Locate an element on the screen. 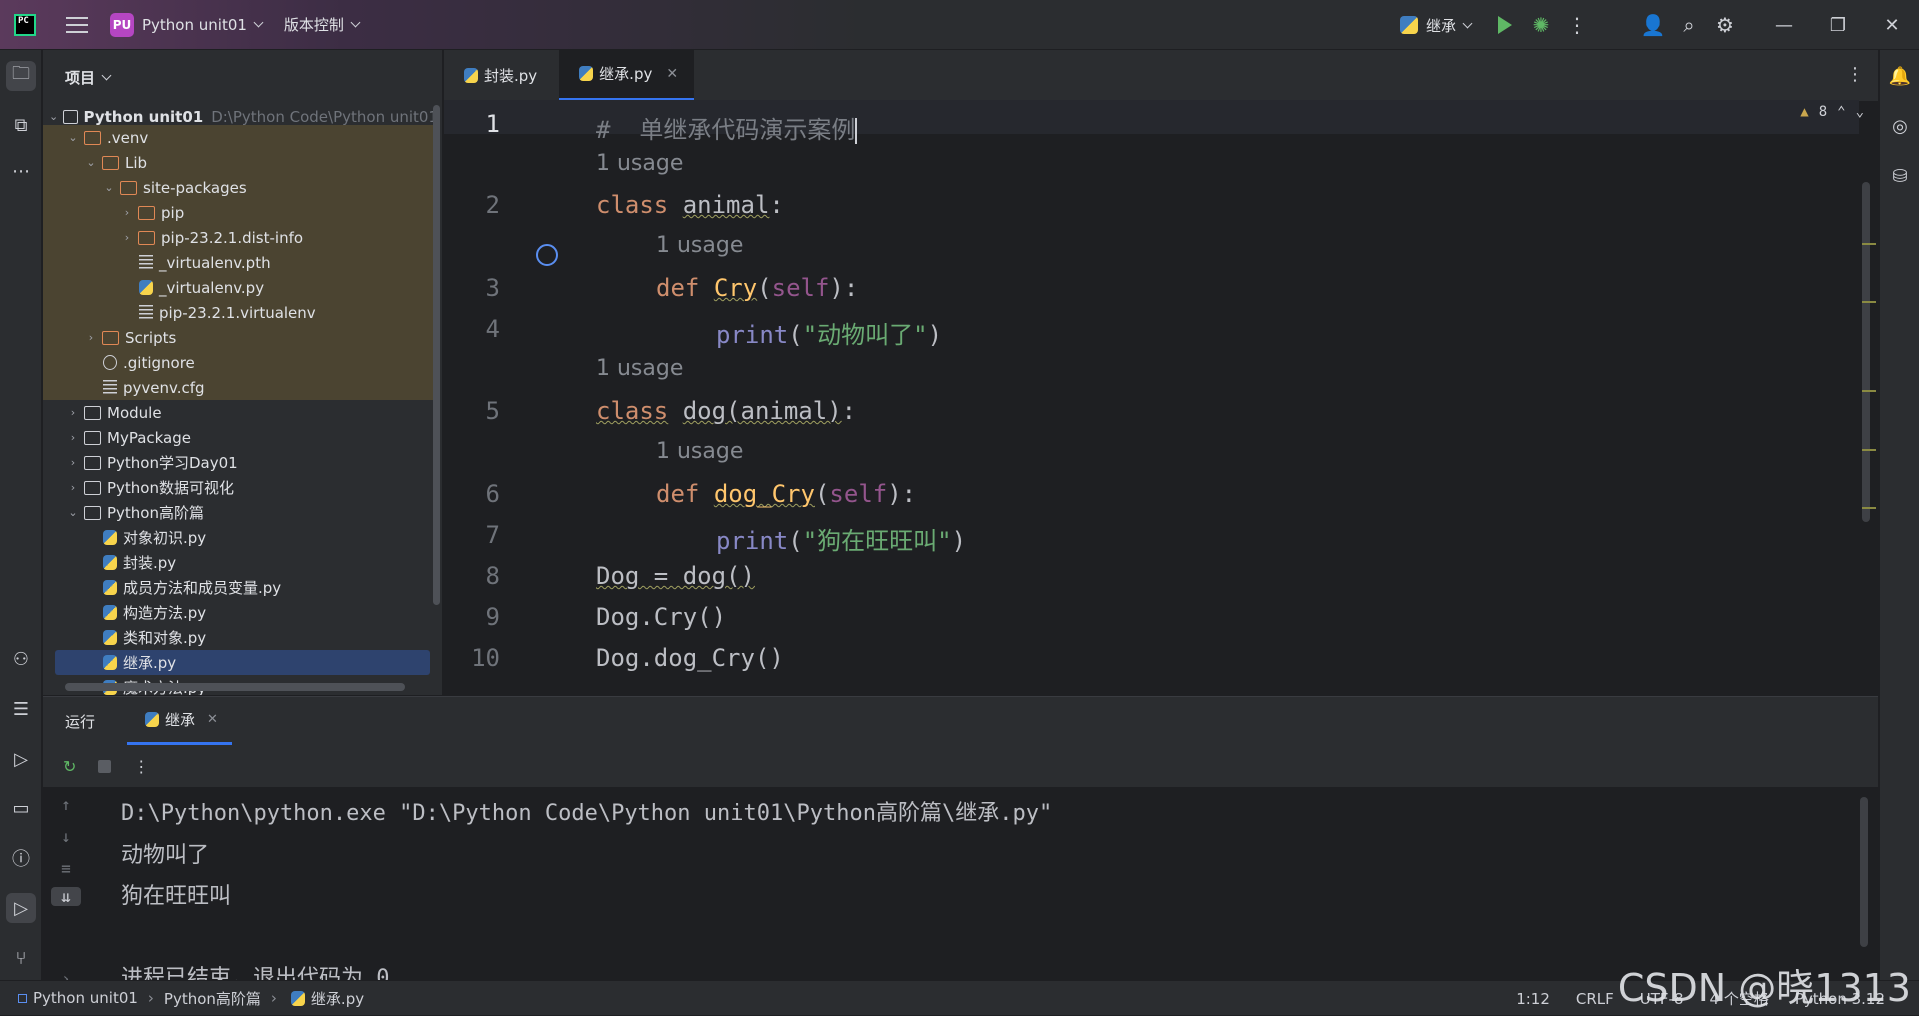 The image size is (1919, 1016). line-separator: CRLF is located at coordinates (1595, 999).